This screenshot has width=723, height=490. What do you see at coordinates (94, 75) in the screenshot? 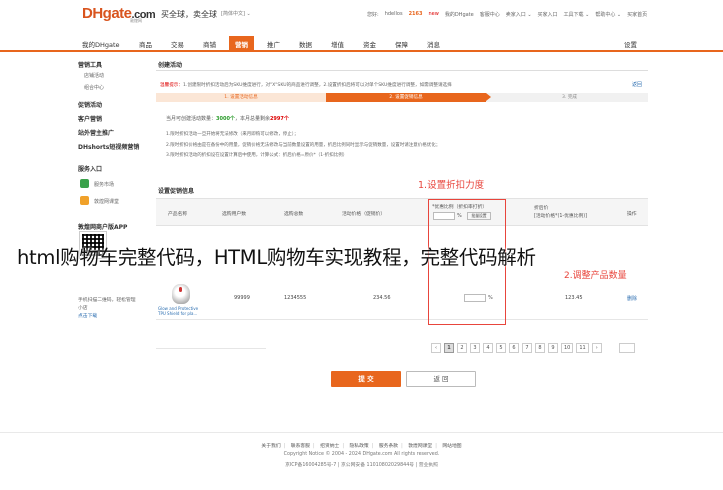
I see `sidebar-item-store-activity: 店铺活动` at bounding box center [94, 75].